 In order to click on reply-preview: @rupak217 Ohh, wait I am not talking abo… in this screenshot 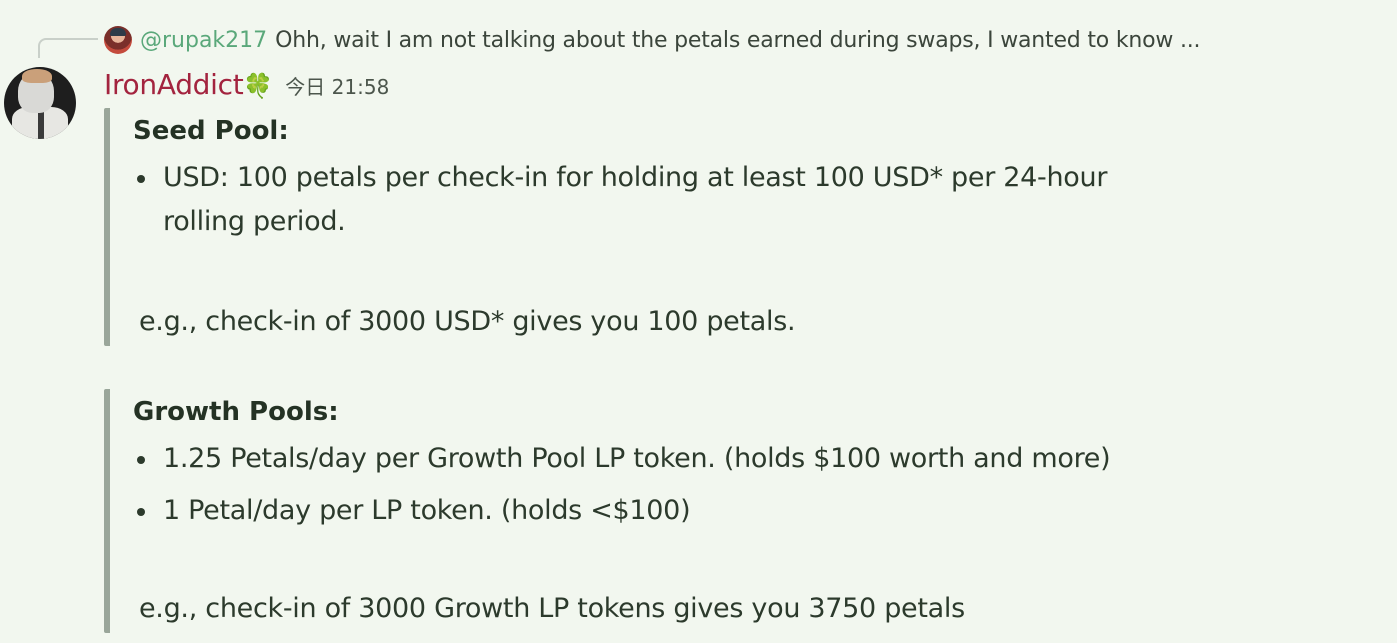, I will do `click(652, 40)`.